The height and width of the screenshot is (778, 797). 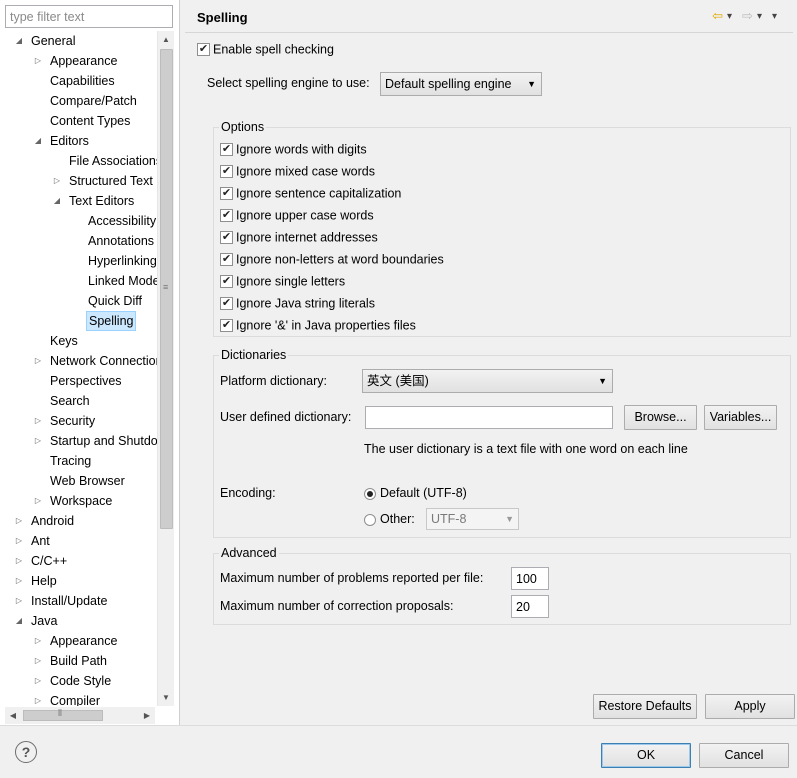 I want to click on option-checkbox: ✔ Ignore non-letters at word boundaries, so click(x=332, y=259).